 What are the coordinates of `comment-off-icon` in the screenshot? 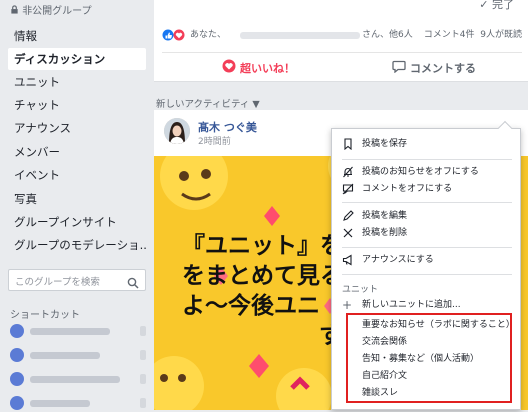 It's located at (348, 189).